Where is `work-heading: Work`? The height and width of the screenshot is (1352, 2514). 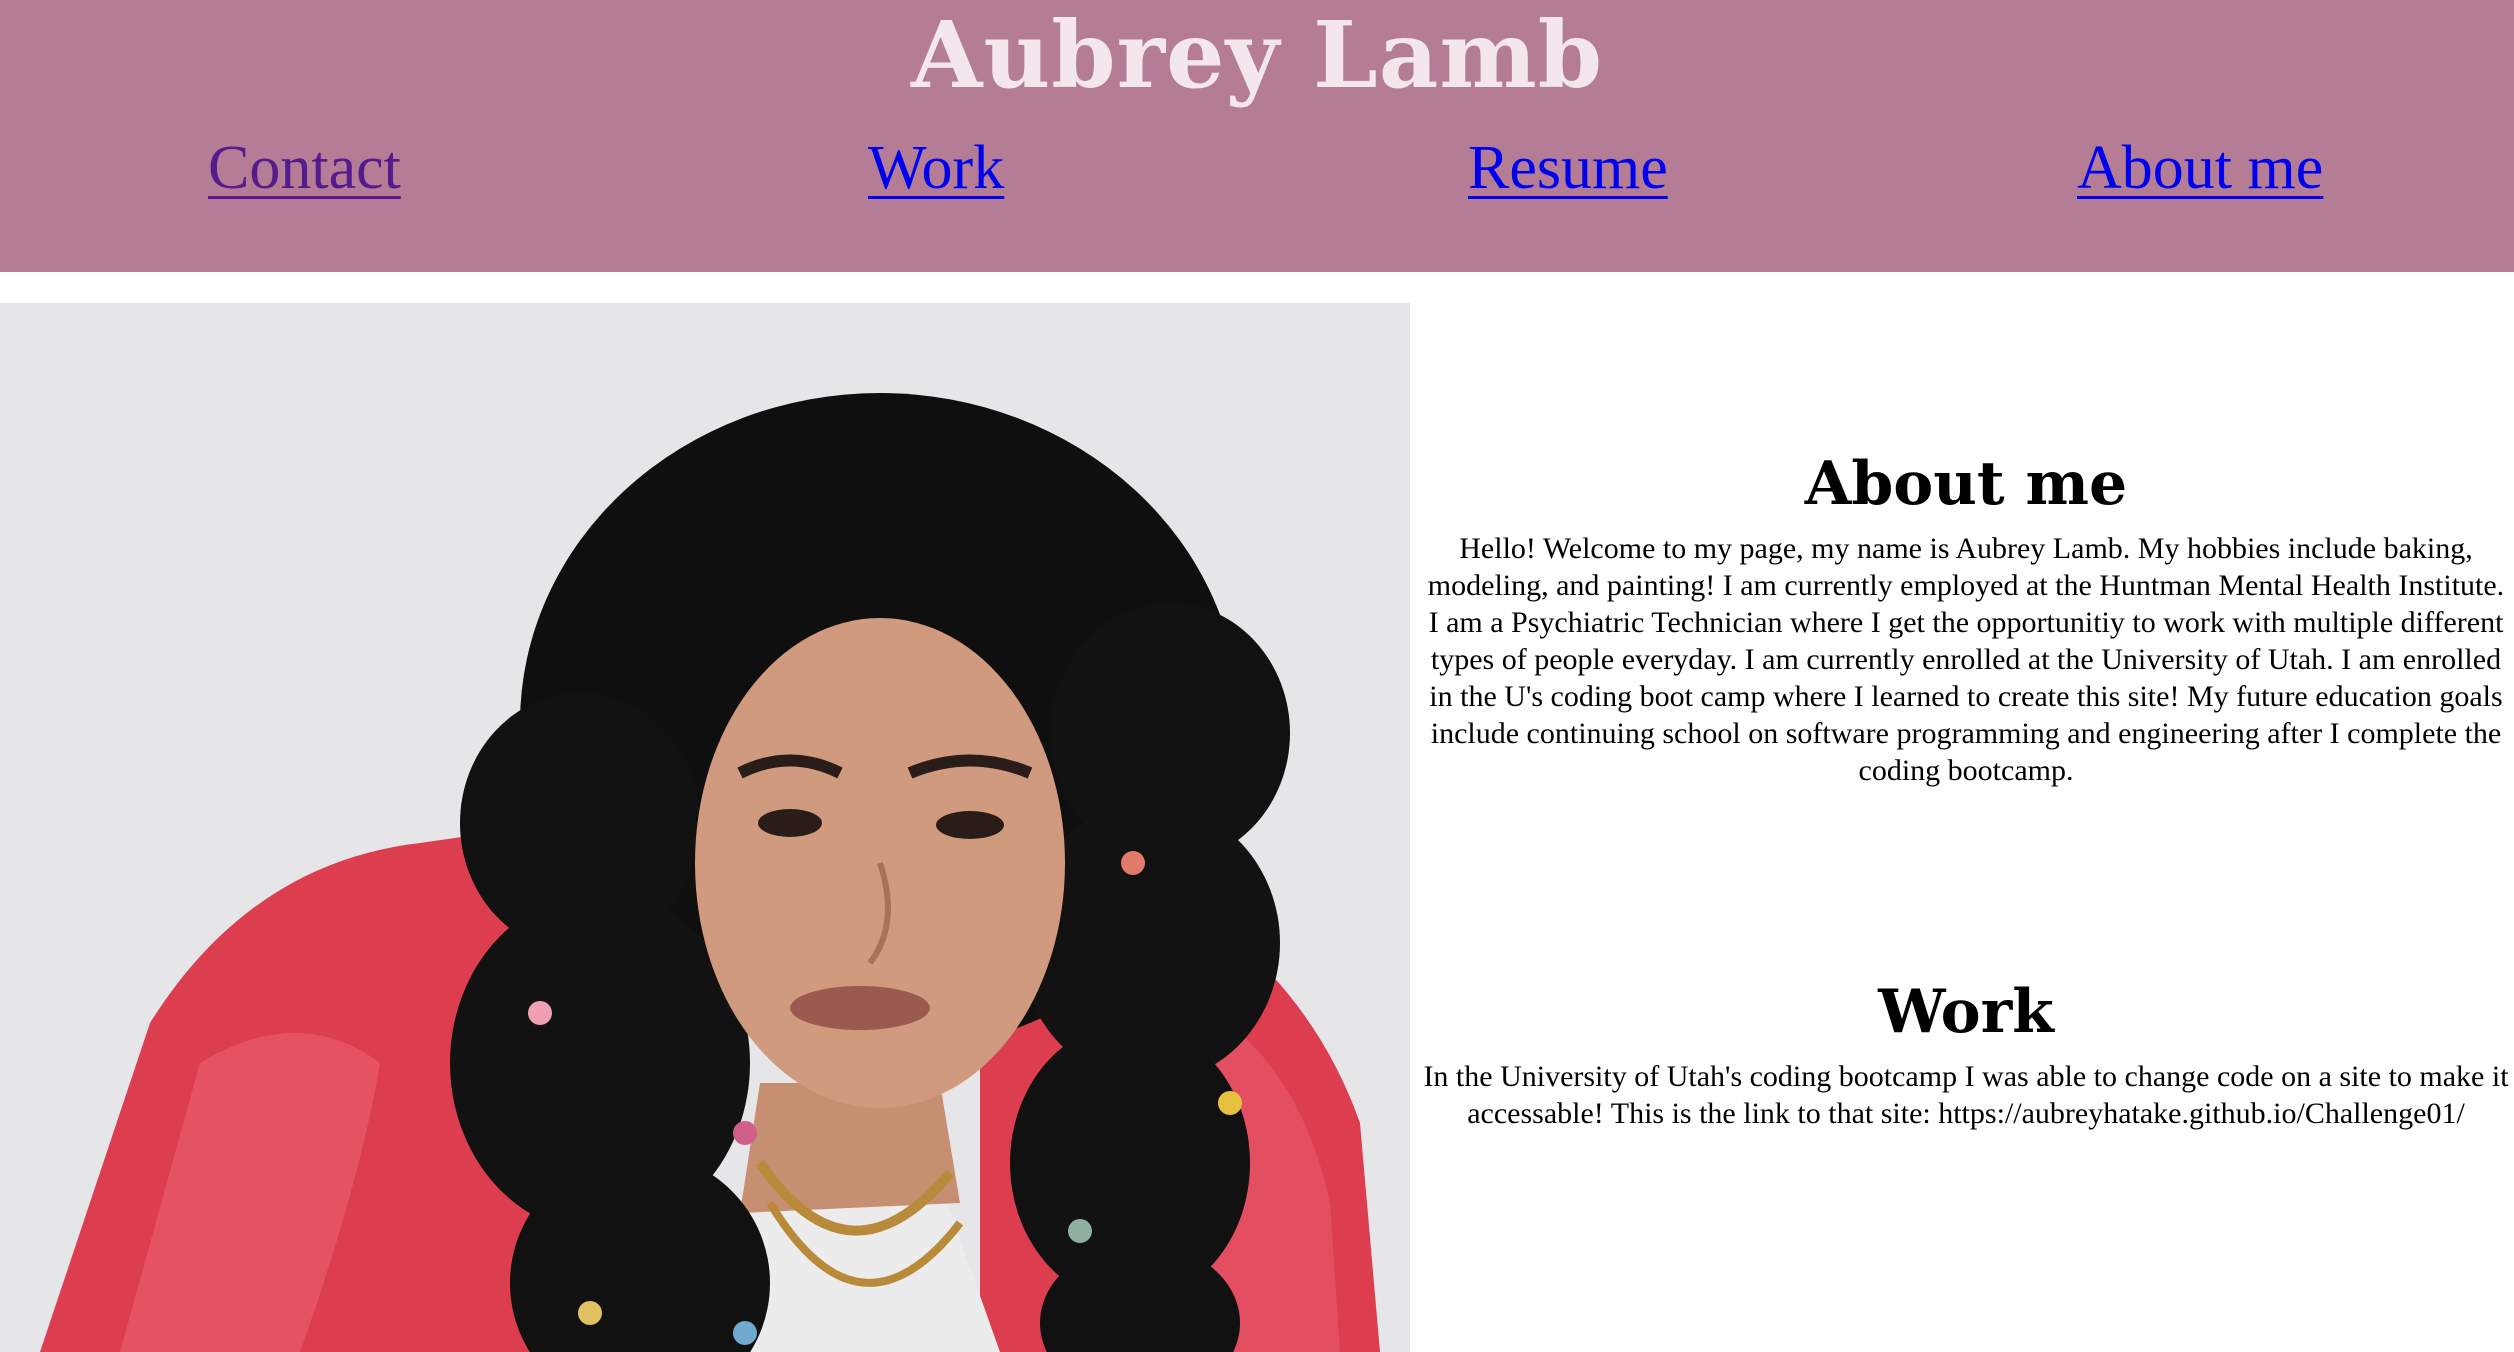
work-heading: Work is located at coordinates (1966, 1012).